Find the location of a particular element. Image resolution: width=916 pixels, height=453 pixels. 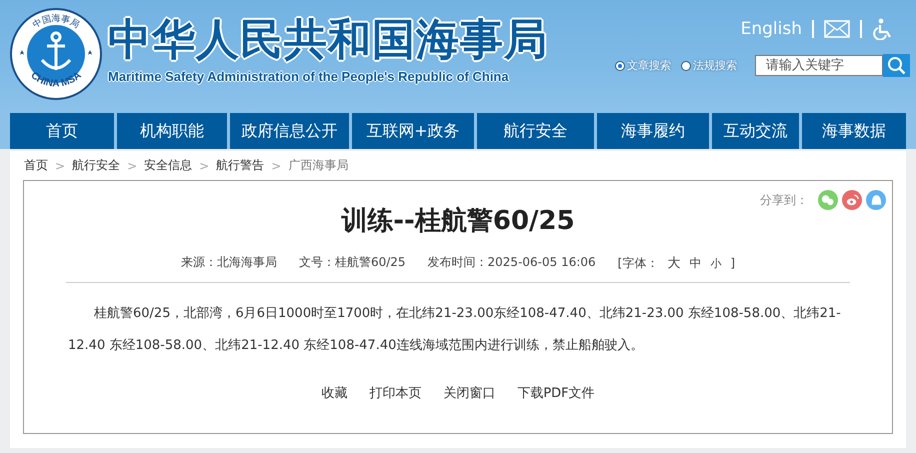

article-action-link: 关闭窗口 is located at coordinates (469, 393).